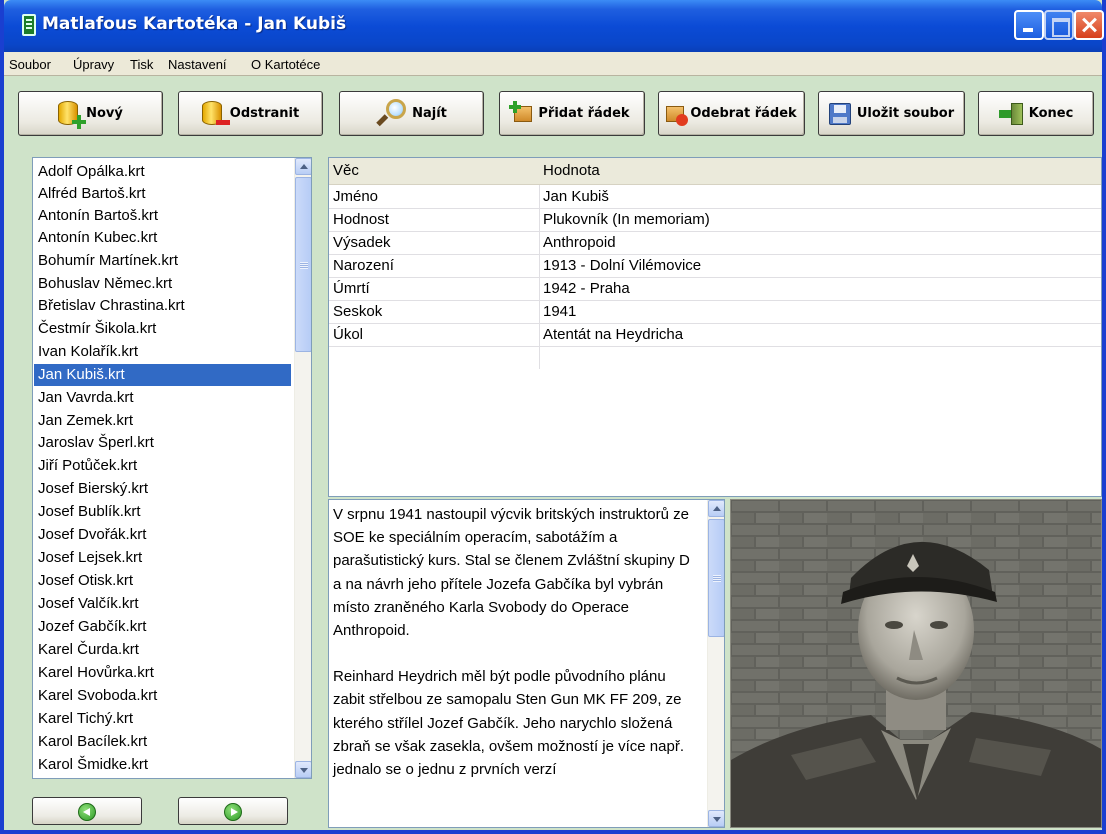  Describe the element at coordinates (715, 663) in the screenshot. I see `description-scrollbar` at that location.